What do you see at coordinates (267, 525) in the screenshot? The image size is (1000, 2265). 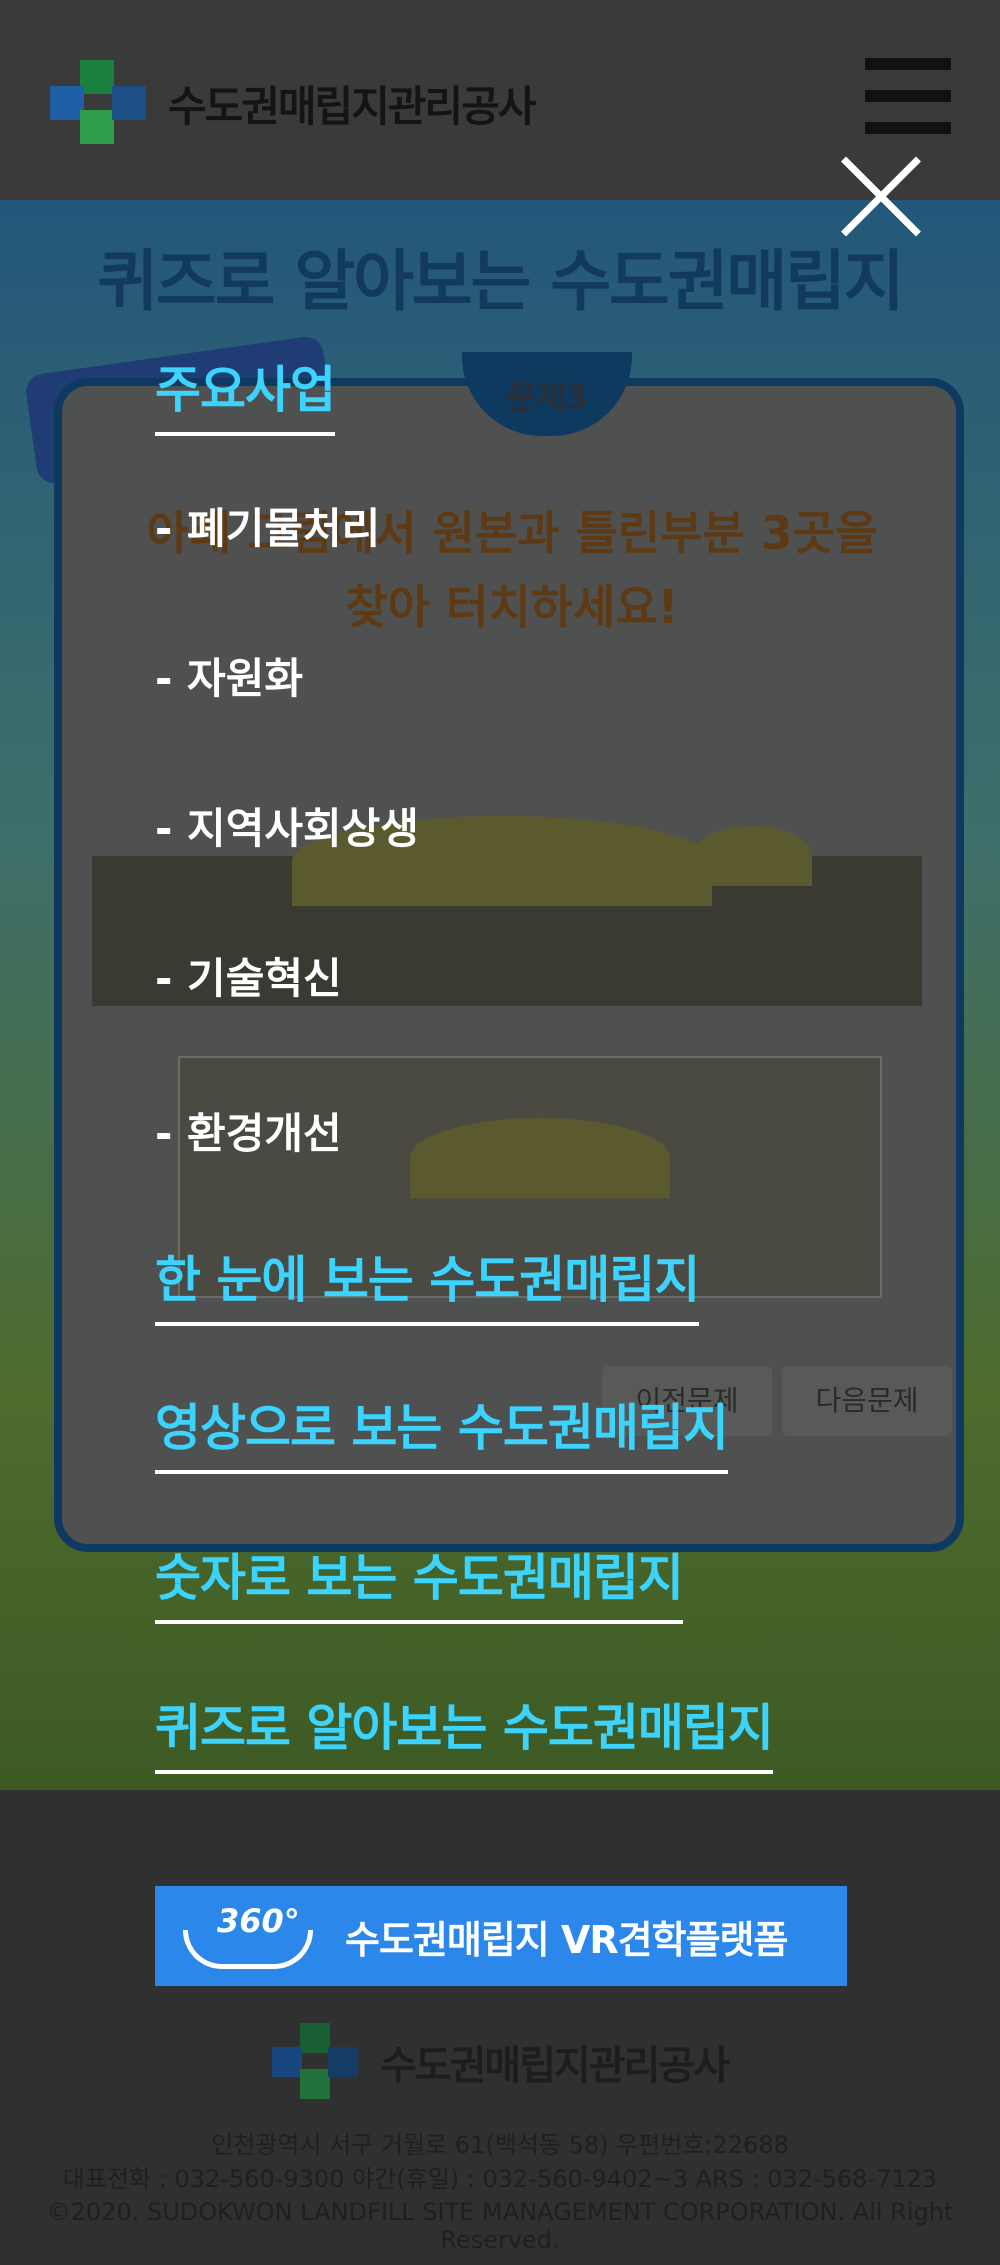 I see `menu-item-waste-treatment: - 폐기물처리` at bounding box center [267, 525].